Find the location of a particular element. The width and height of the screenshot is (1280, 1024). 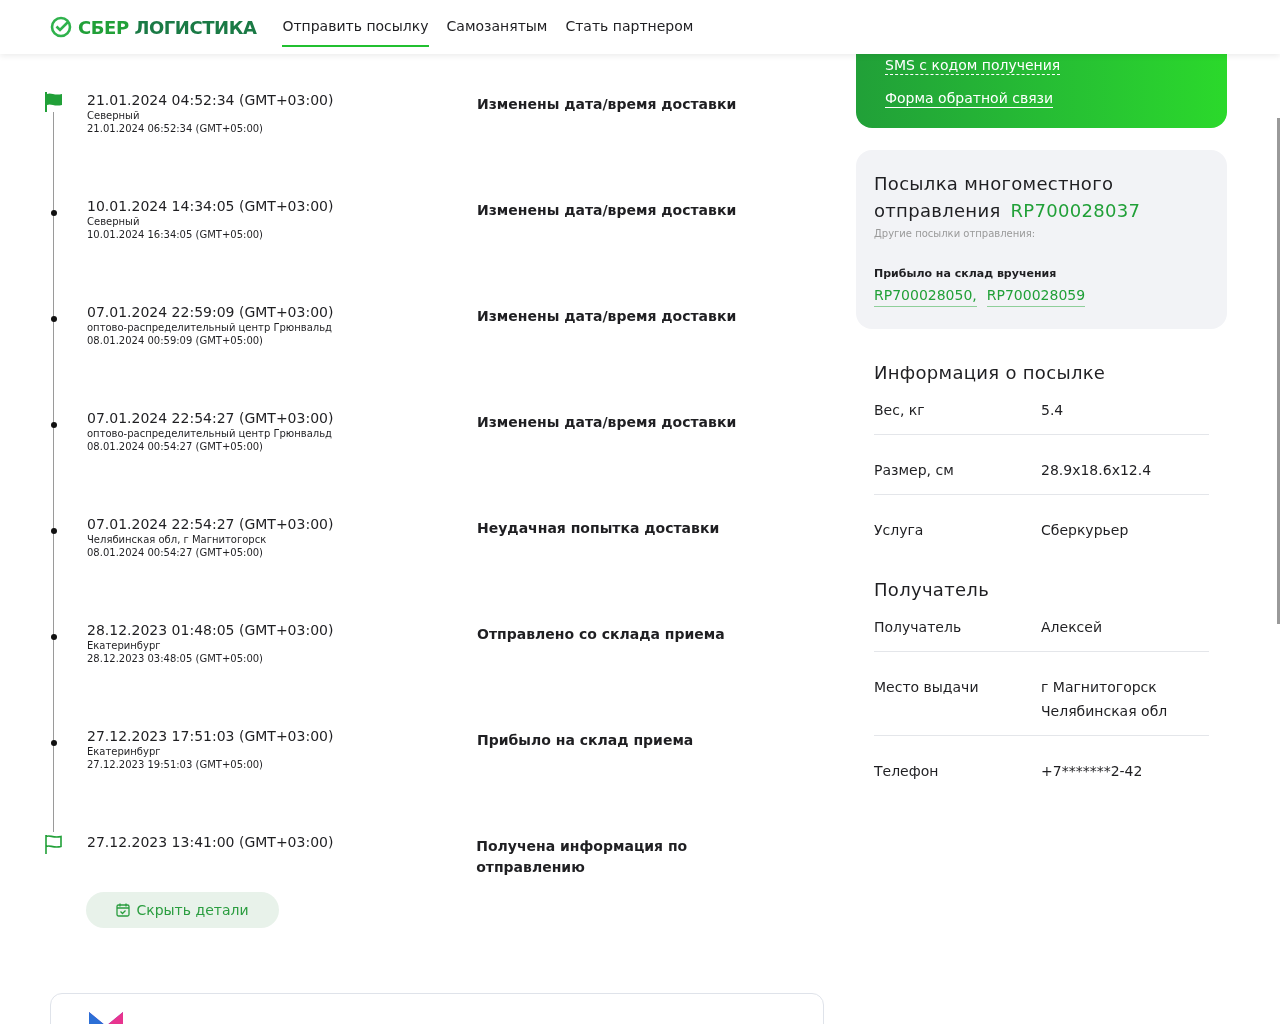

event-time: 28.12.2023 01:48:05 (GMT+03:00) is located at coordinates (210, 630).